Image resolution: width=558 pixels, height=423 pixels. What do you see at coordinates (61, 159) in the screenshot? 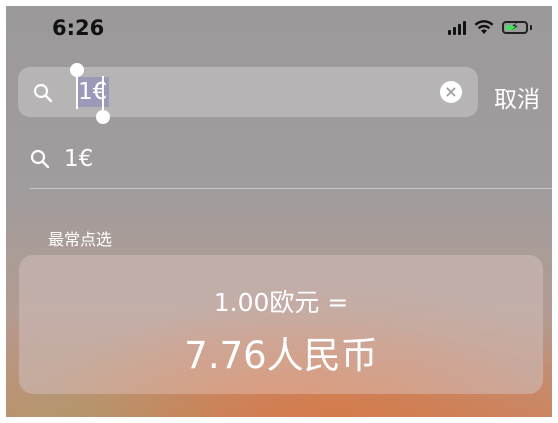
I see `search-suggestion: 1€` at bounding box center [61, 159].